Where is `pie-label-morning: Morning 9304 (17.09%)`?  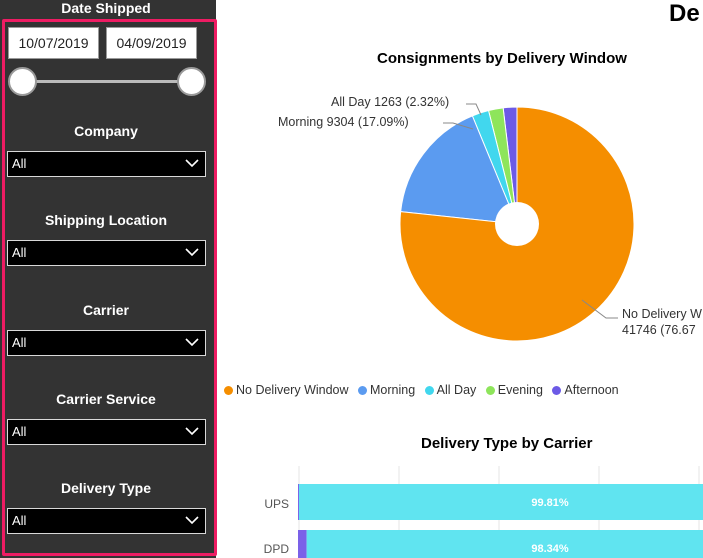 pie-label-morning: Morning 9304 (17.09%) is located at coordinates (343, 122).